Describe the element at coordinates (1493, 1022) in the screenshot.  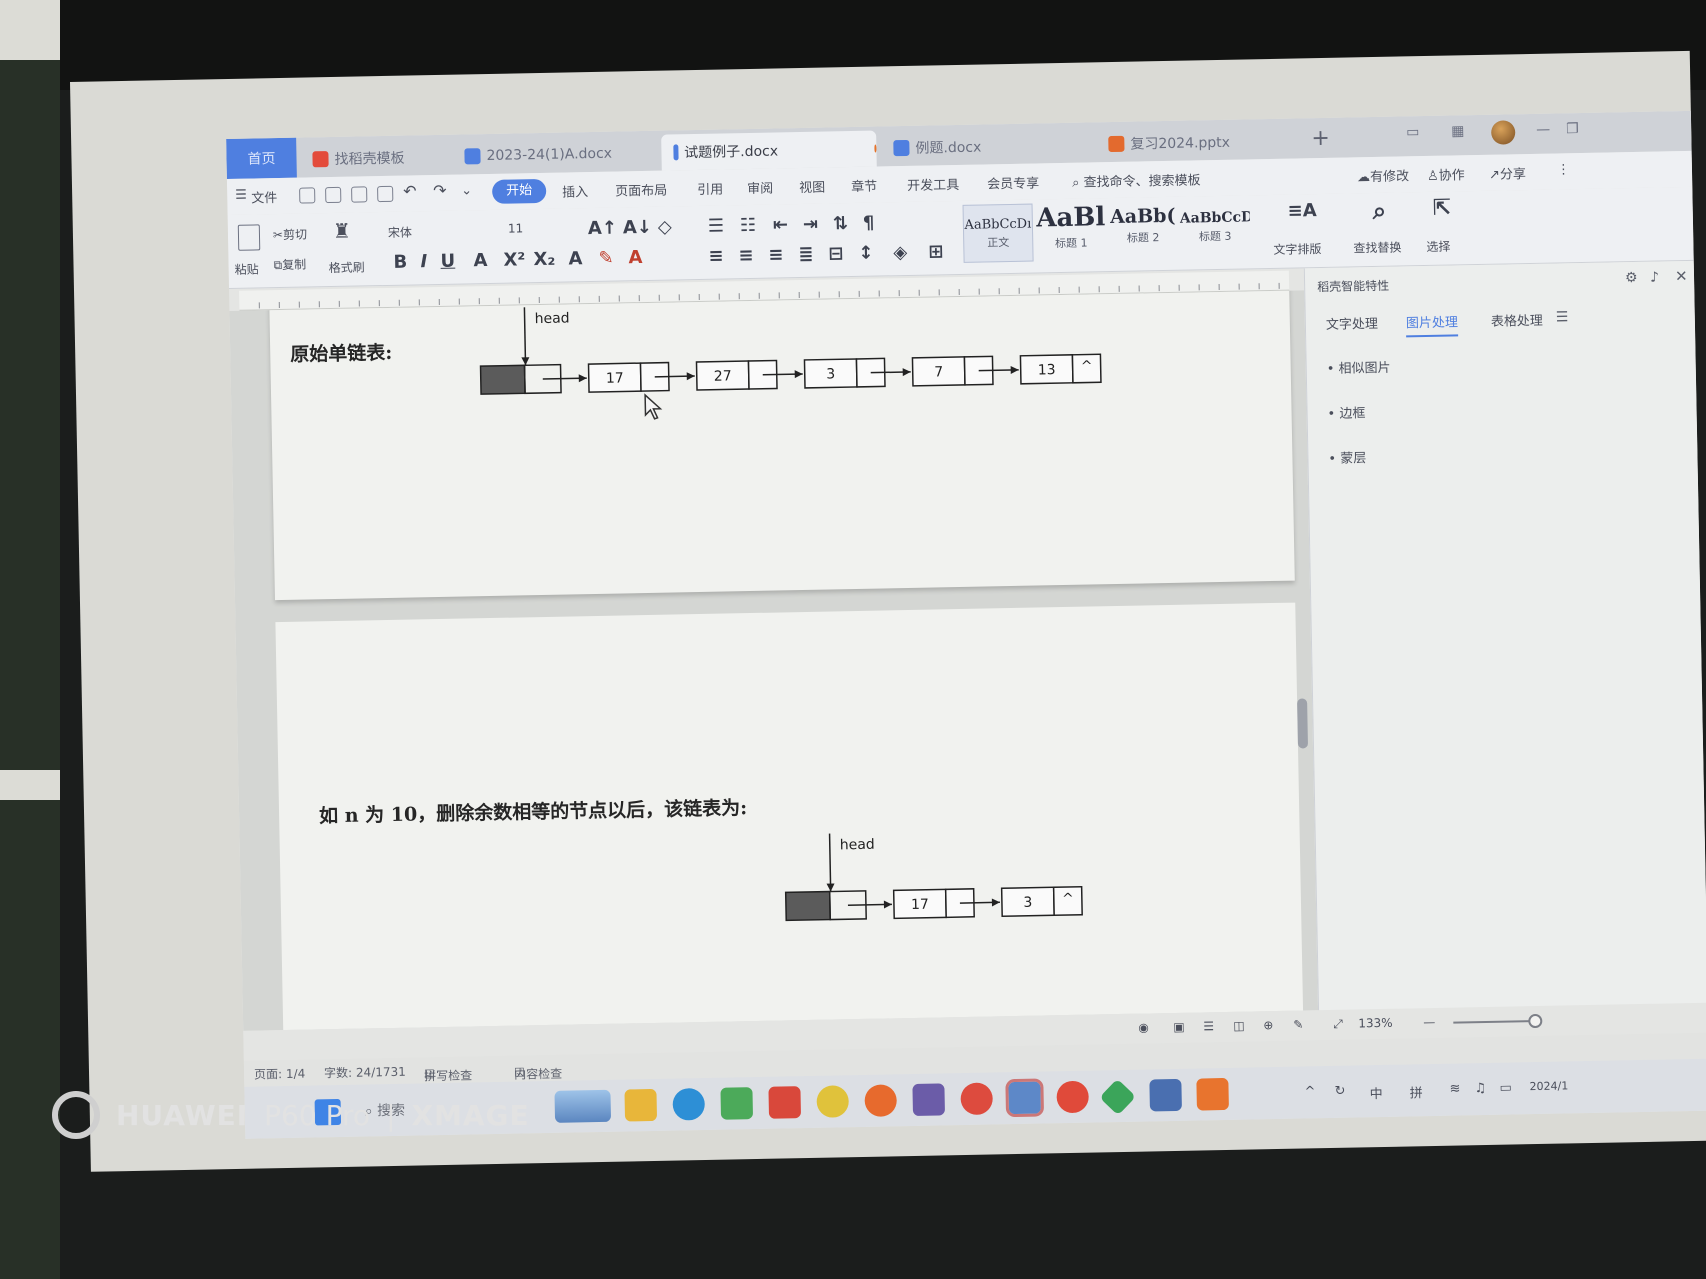
I see `zoom-slider` at that location.